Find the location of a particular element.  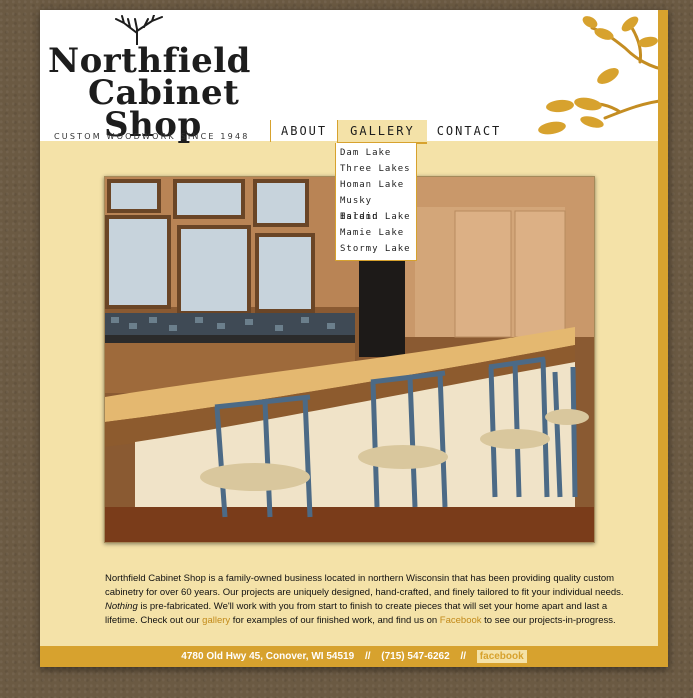

main-nav: About Gallery Contact is located at coordinates (391, 132).